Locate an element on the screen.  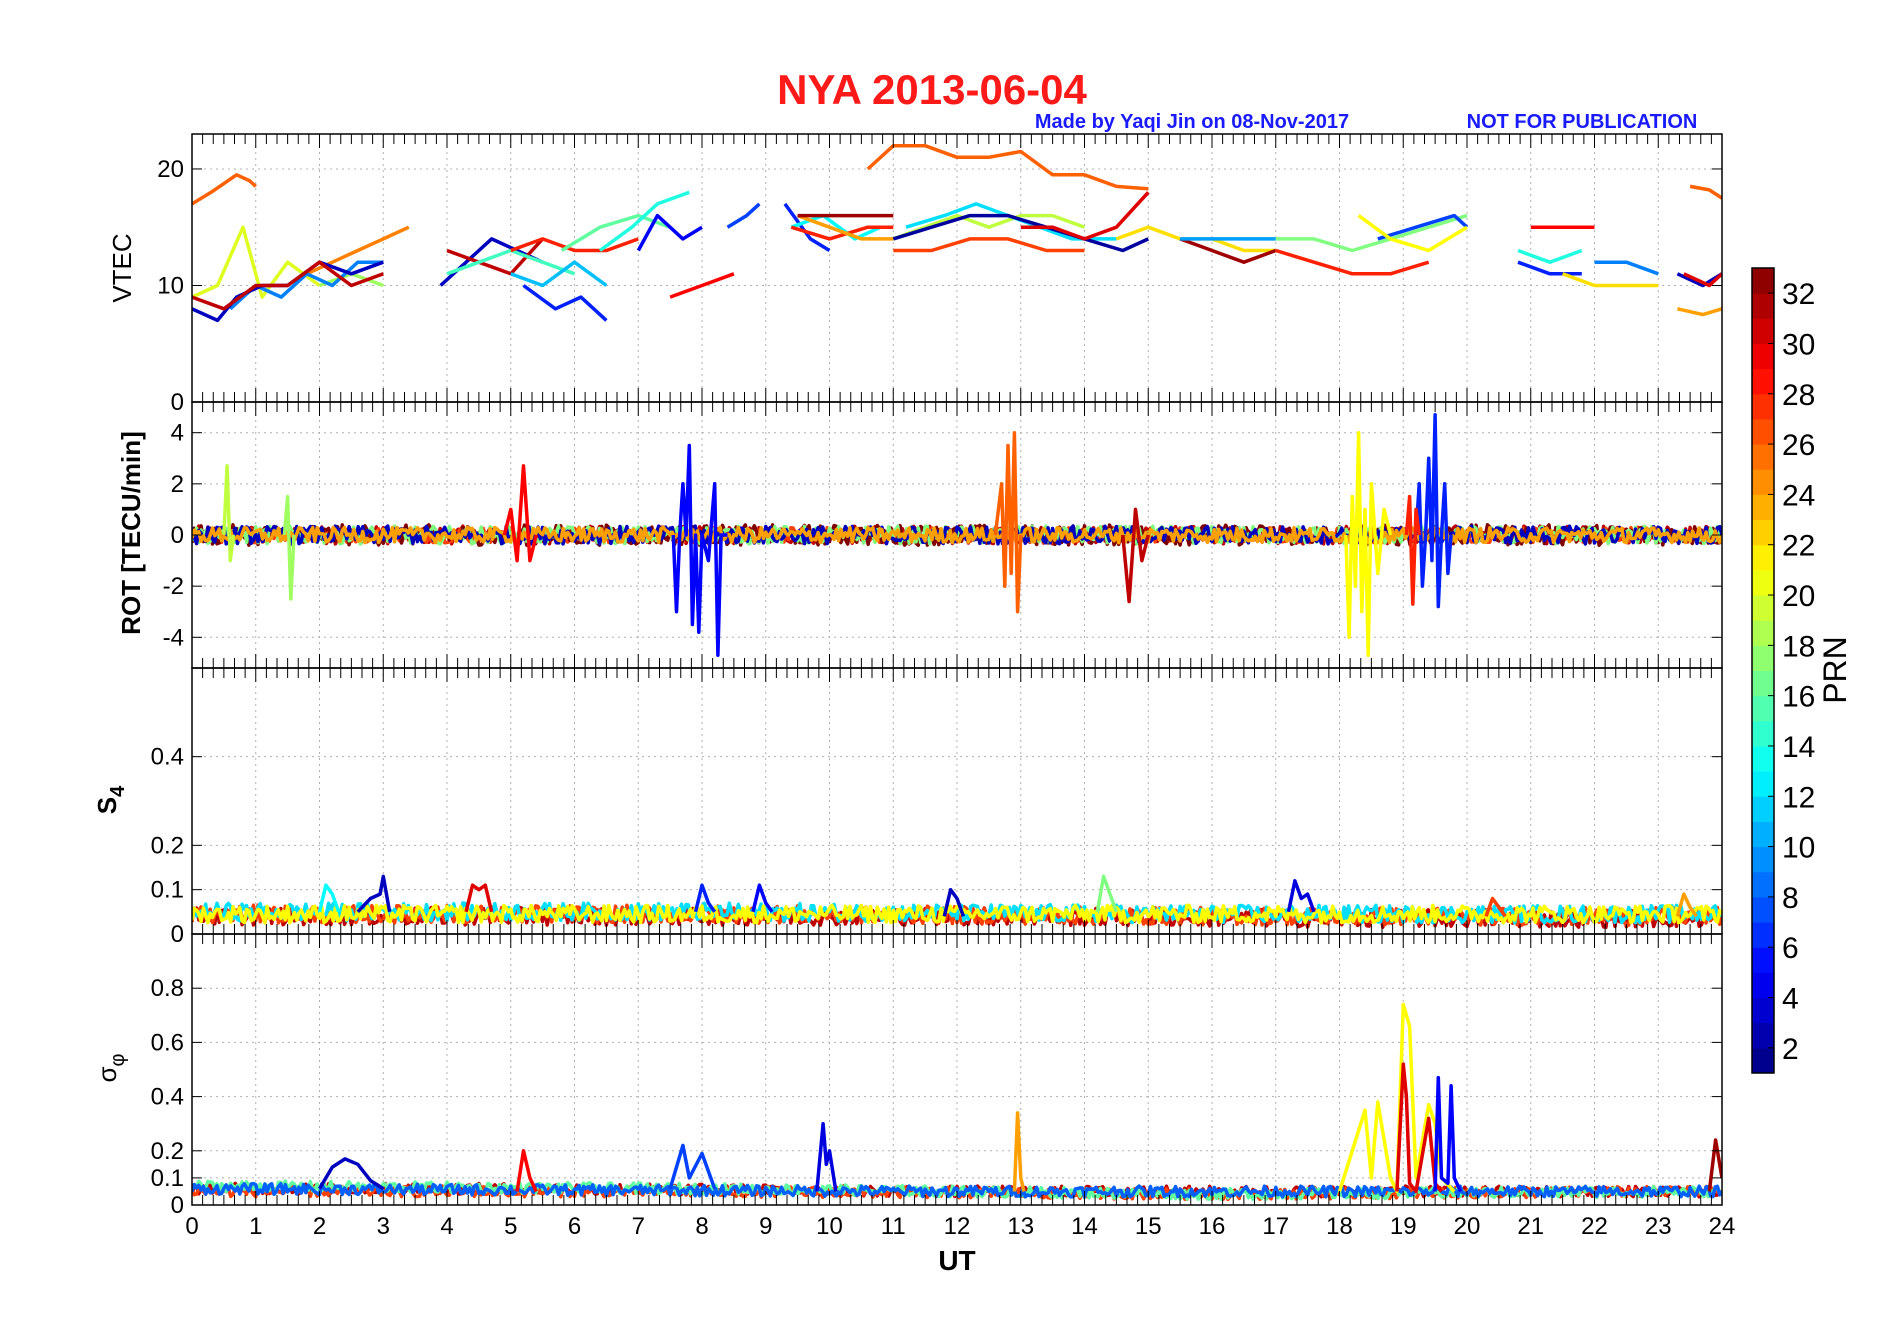
colorbar-tick-label: 26 is located at coordinates (1798, 445).